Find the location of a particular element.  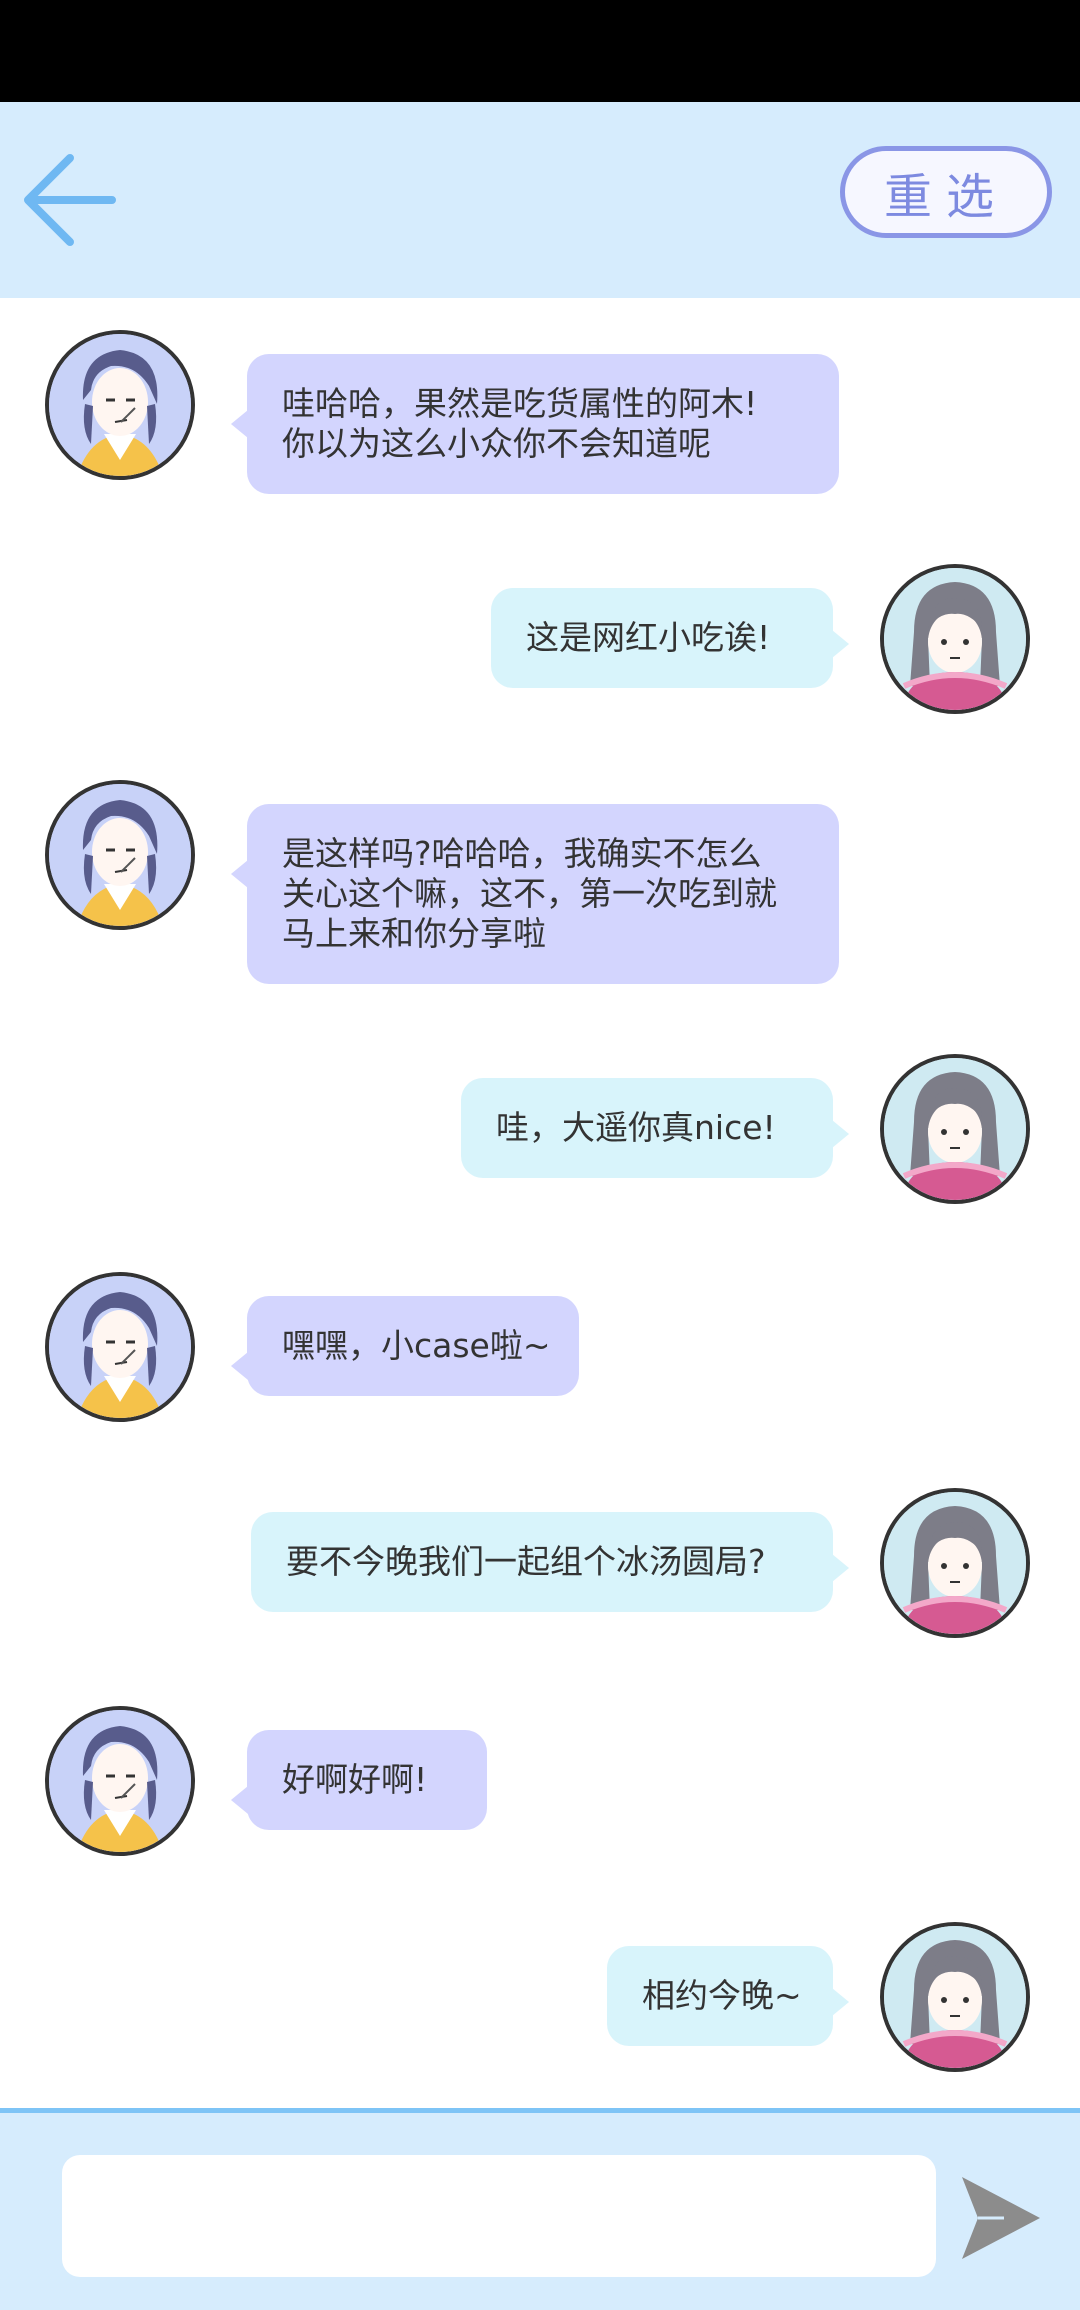

message-bubble: 相约今晚~ is located at coordinates (728, 1996).